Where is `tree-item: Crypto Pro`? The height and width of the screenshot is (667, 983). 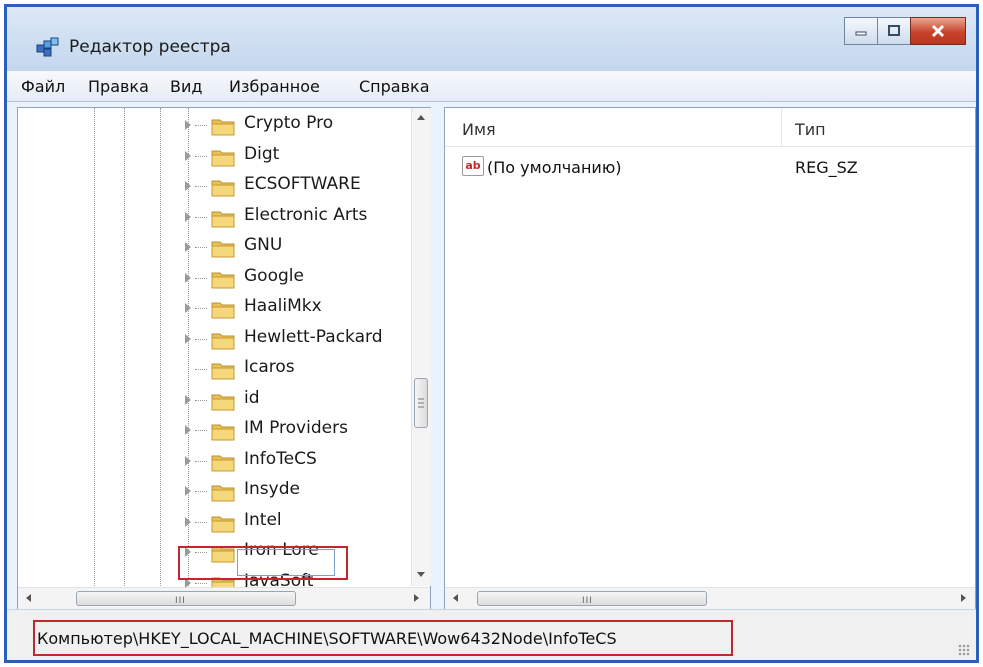 tree-item: Crypto Pro is located at coordinates (198, 125).